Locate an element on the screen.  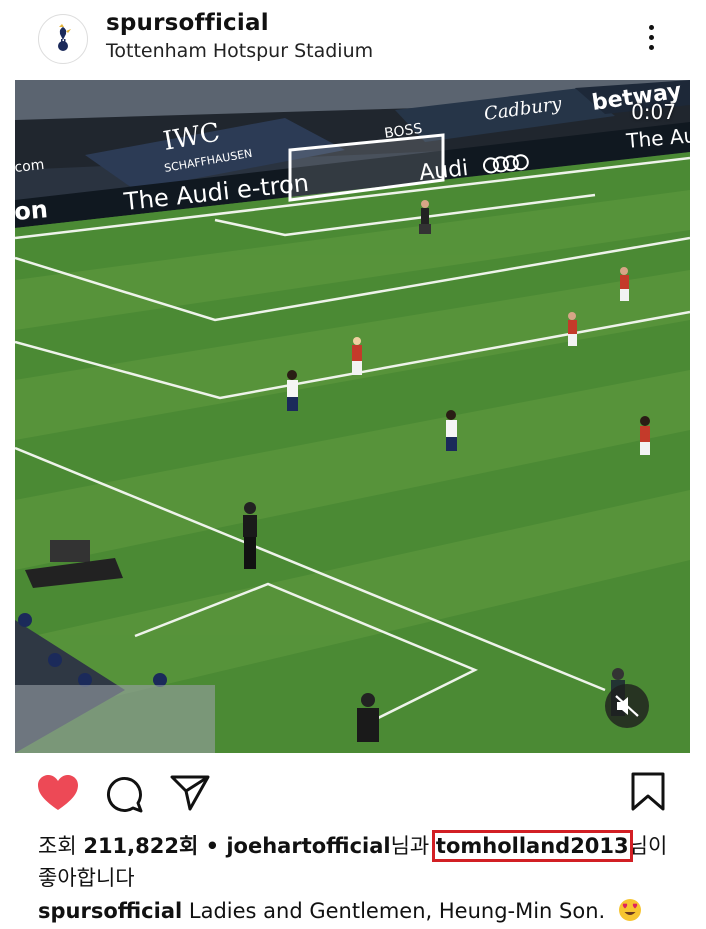
caption-text: Ladies and Gentlemen, Heung-Min Son. is located at coordinates (397, 911).